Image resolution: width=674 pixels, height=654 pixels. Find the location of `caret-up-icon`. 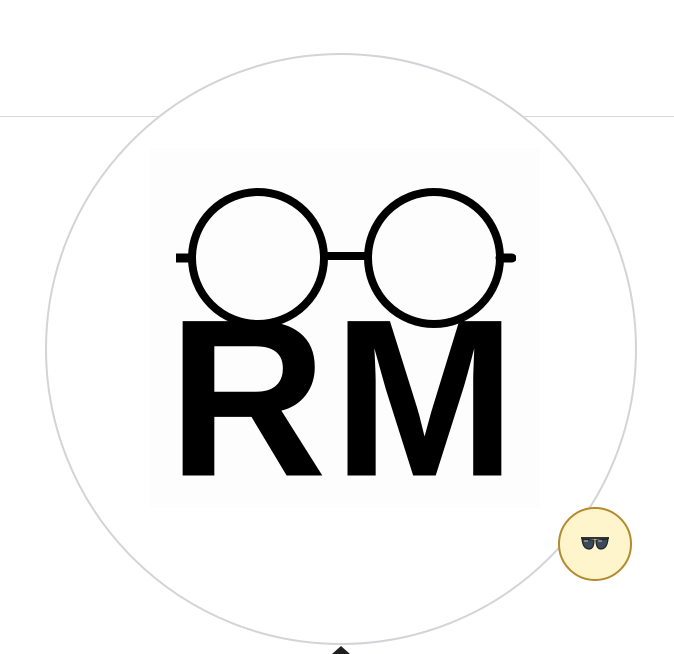

caret-up-icon is located at coordinates (341, 650).